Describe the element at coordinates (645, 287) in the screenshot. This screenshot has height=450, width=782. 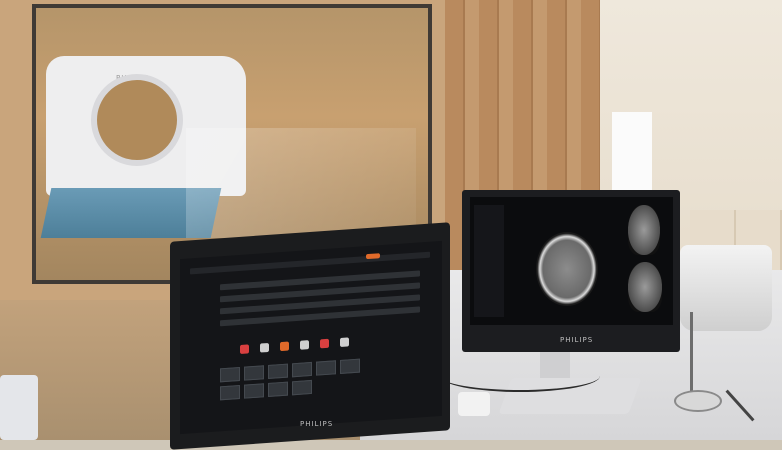
I see `ct-coronal-image` at that location.